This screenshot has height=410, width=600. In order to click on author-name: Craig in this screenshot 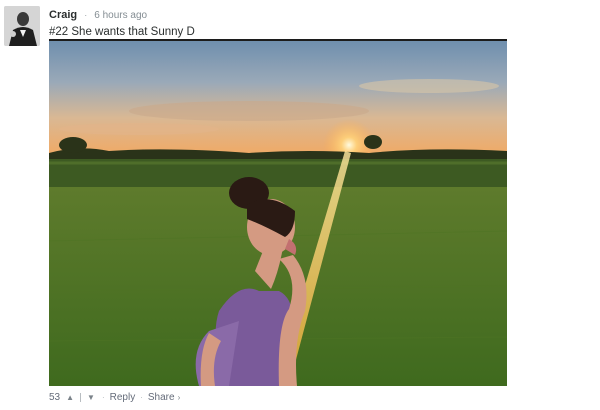, I will do `click(63, 15)`.